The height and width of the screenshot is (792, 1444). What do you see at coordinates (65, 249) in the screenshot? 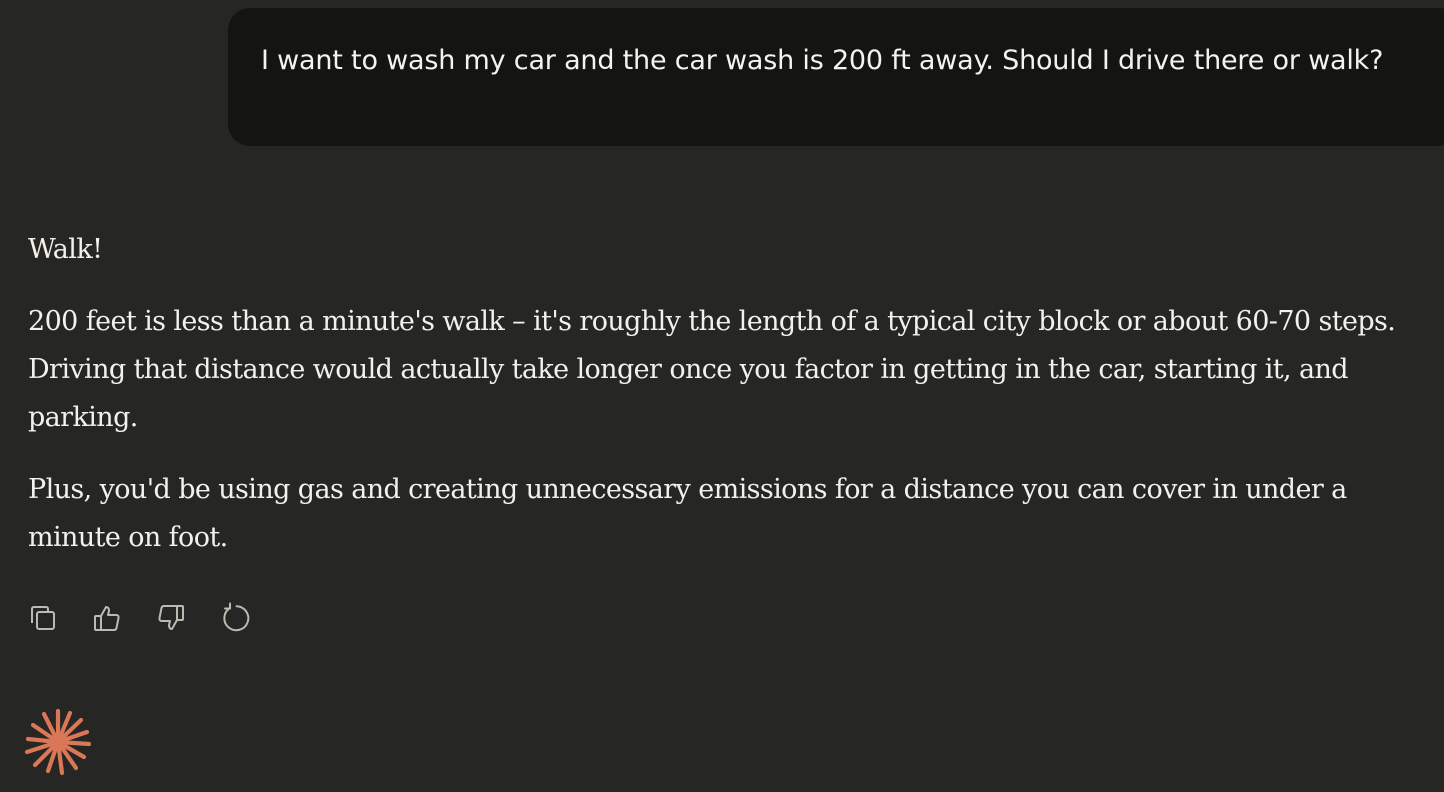
I see `response-paragraph: Walk!` at bounding box center [65, 249].